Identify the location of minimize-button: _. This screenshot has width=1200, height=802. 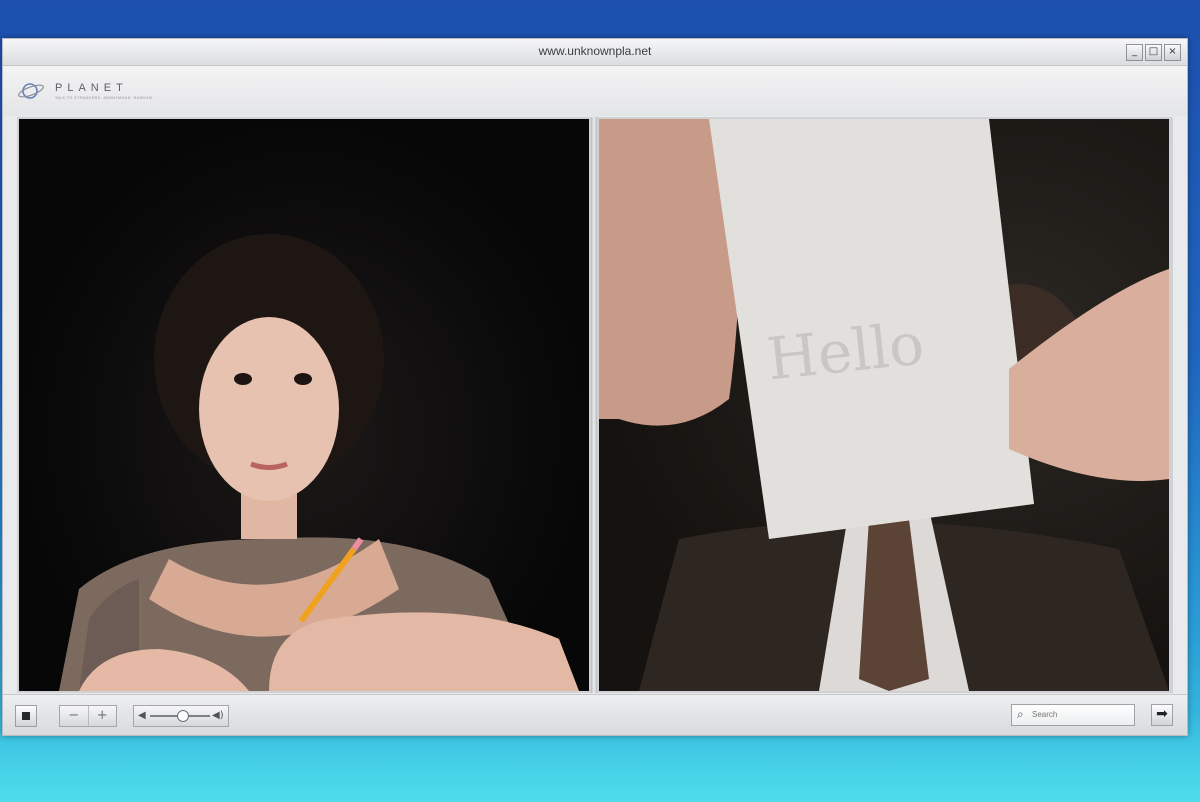
(1134, 52).